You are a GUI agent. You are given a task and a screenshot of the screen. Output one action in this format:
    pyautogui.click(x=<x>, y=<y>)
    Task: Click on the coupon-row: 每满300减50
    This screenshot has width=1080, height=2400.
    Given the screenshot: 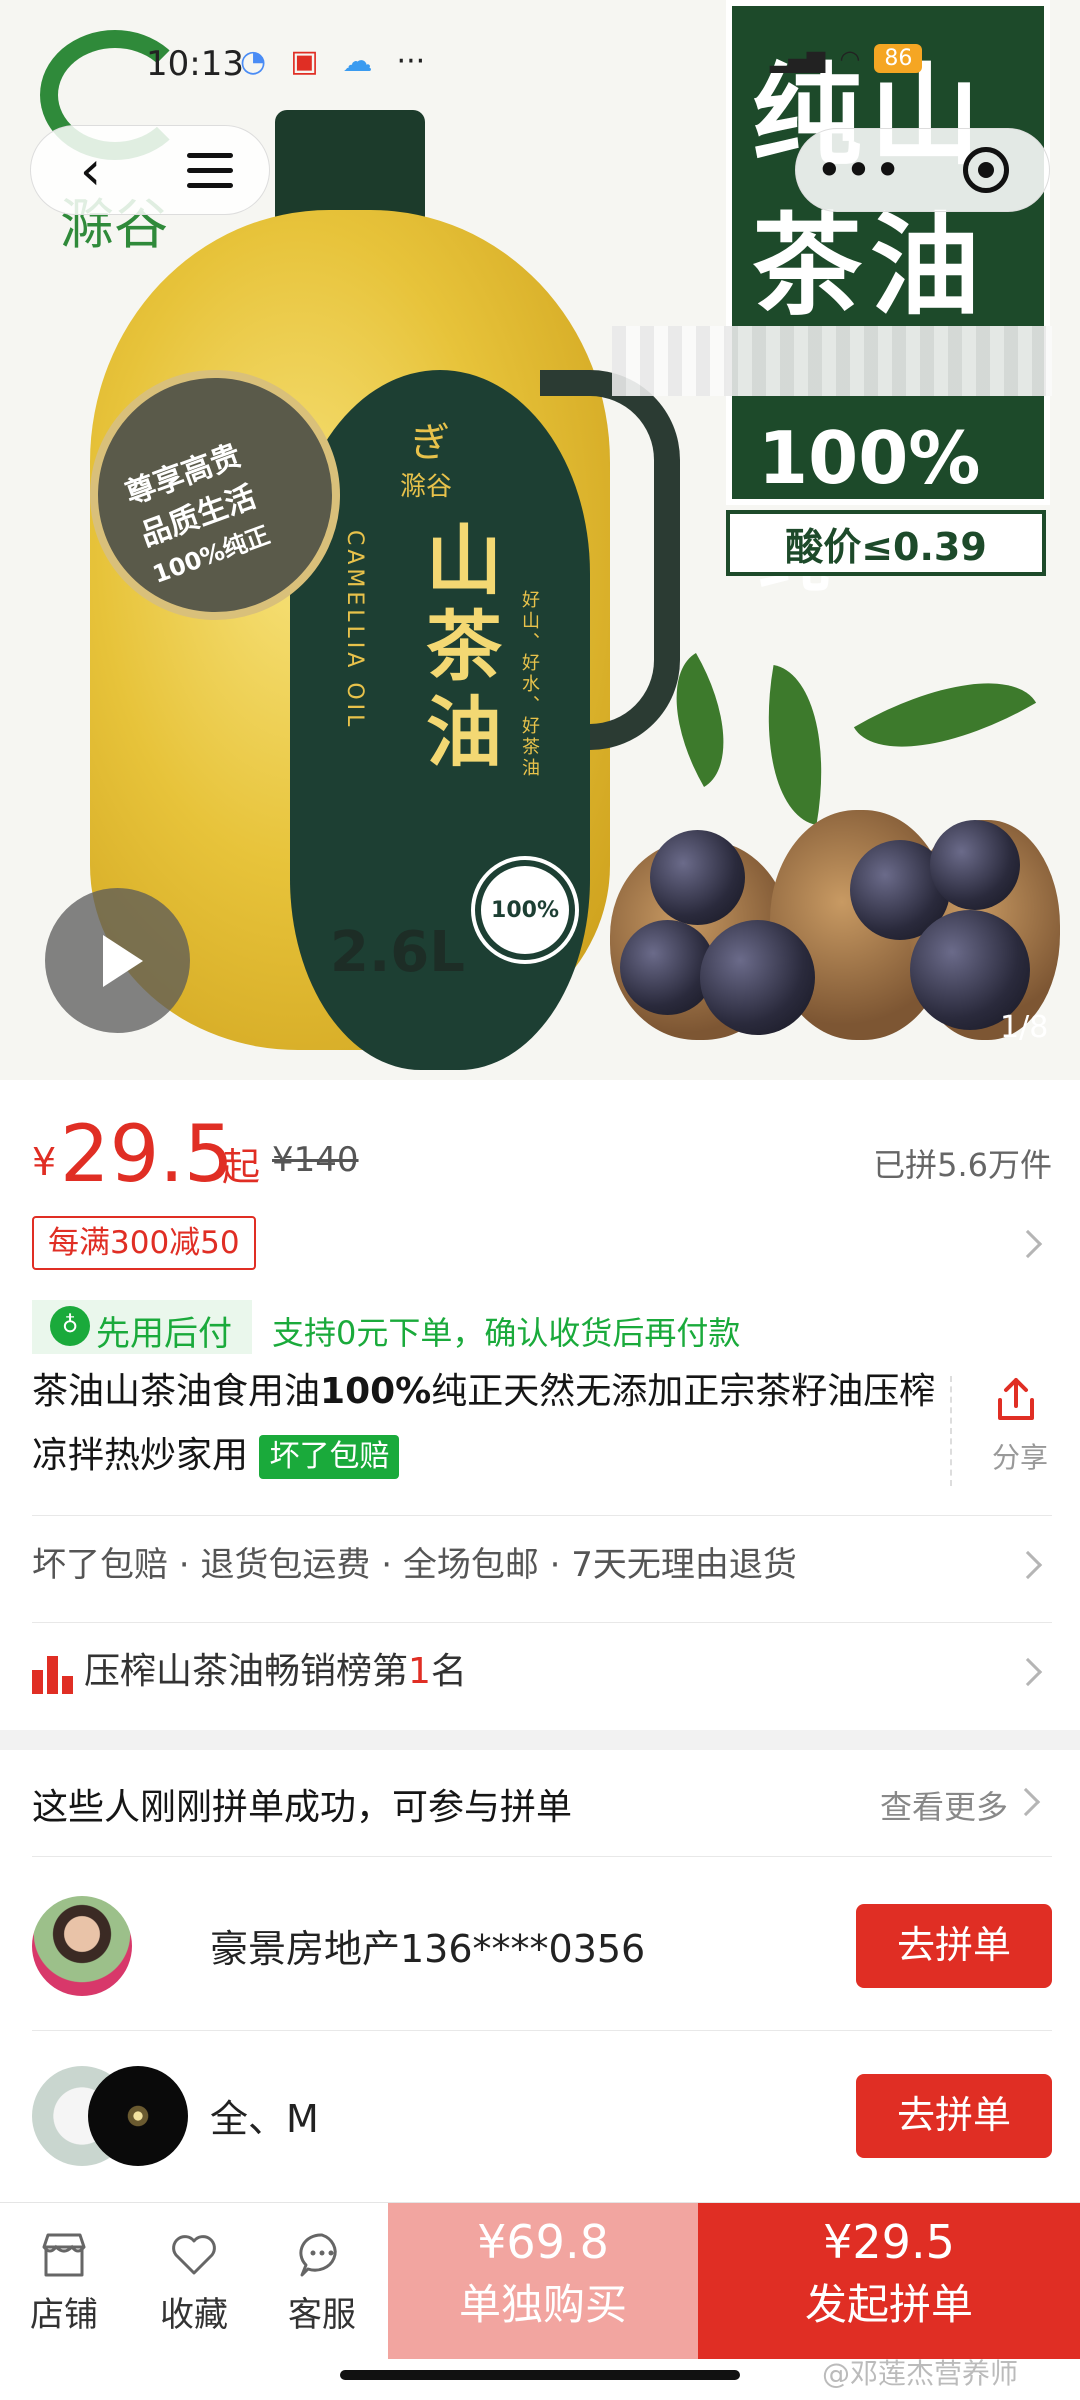 What is the action you would take?
    pyautogui.click(x=542, y=1244)
    